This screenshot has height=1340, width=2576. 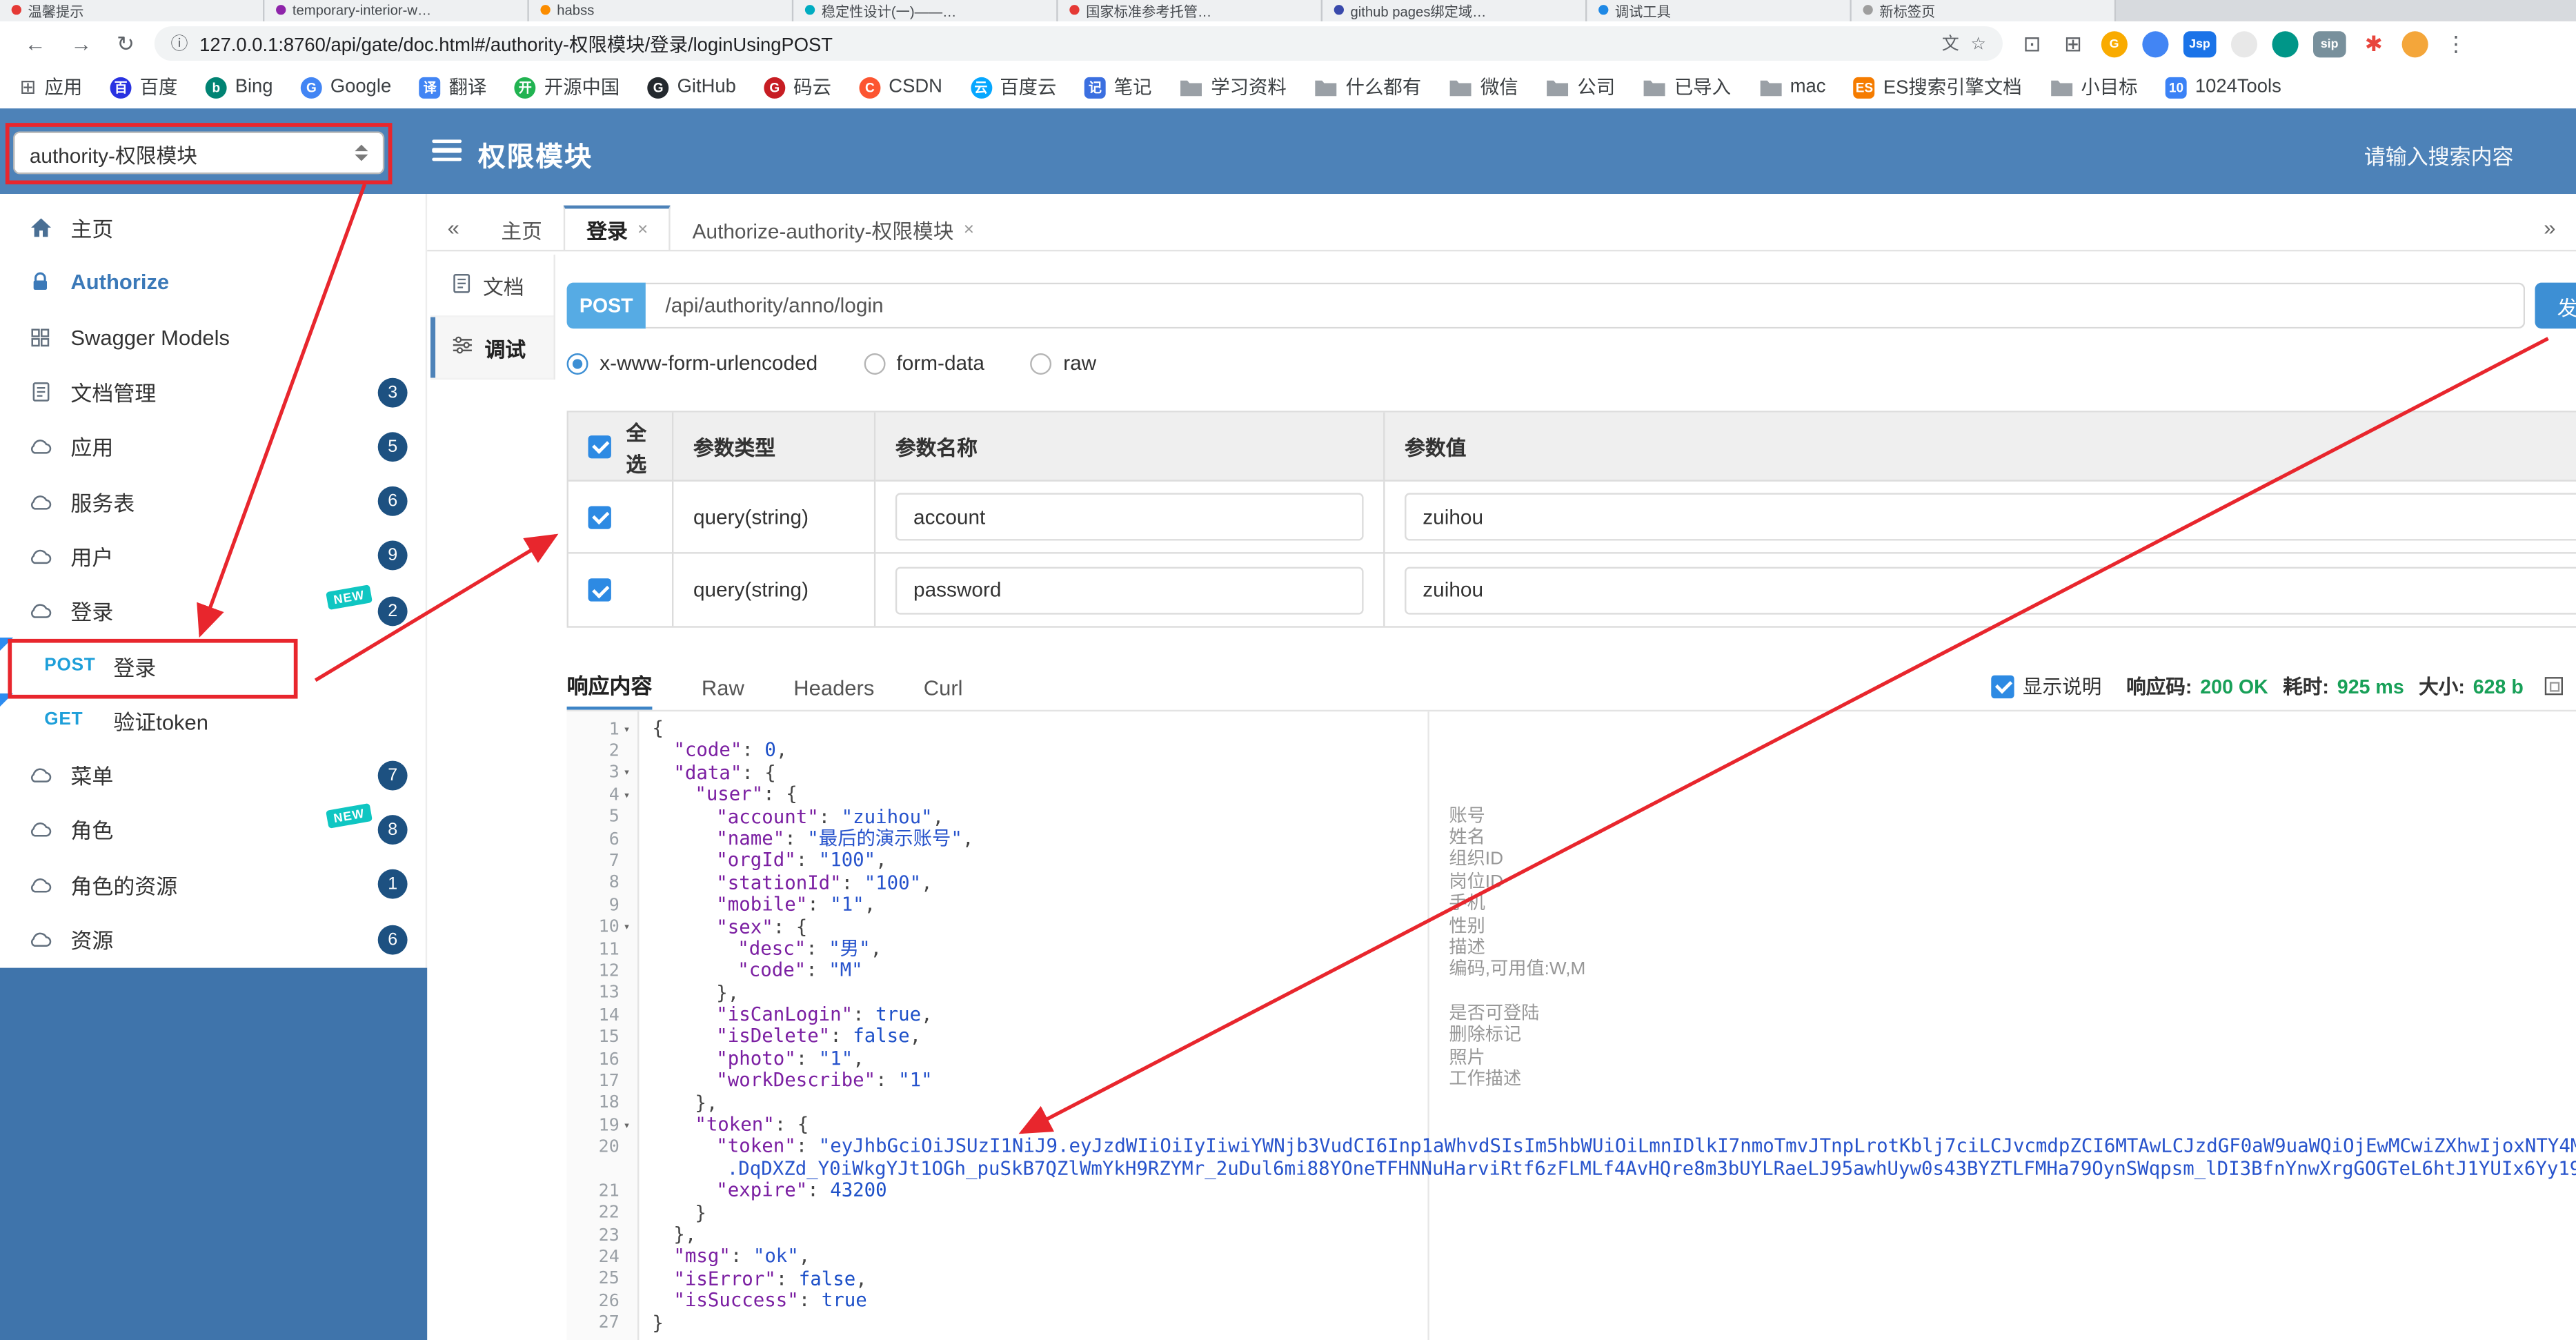 I want to click on bookmark-item: 学习资料, so click(x=1233, y=87).